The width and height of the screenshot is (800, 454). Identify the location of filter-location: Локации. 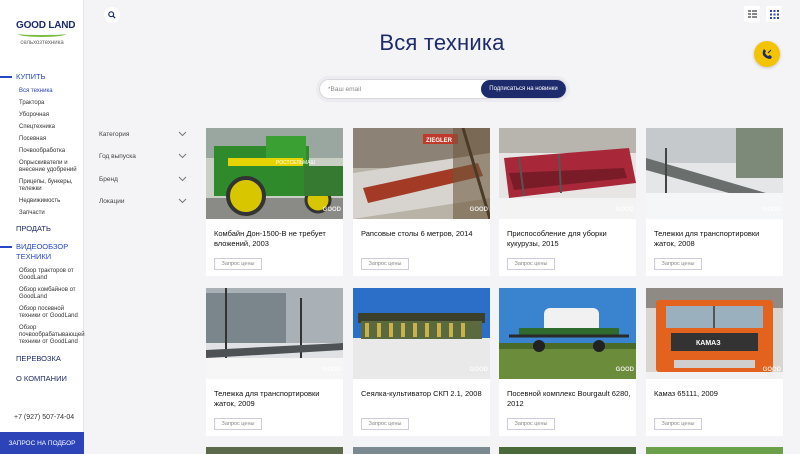
(143, 201).